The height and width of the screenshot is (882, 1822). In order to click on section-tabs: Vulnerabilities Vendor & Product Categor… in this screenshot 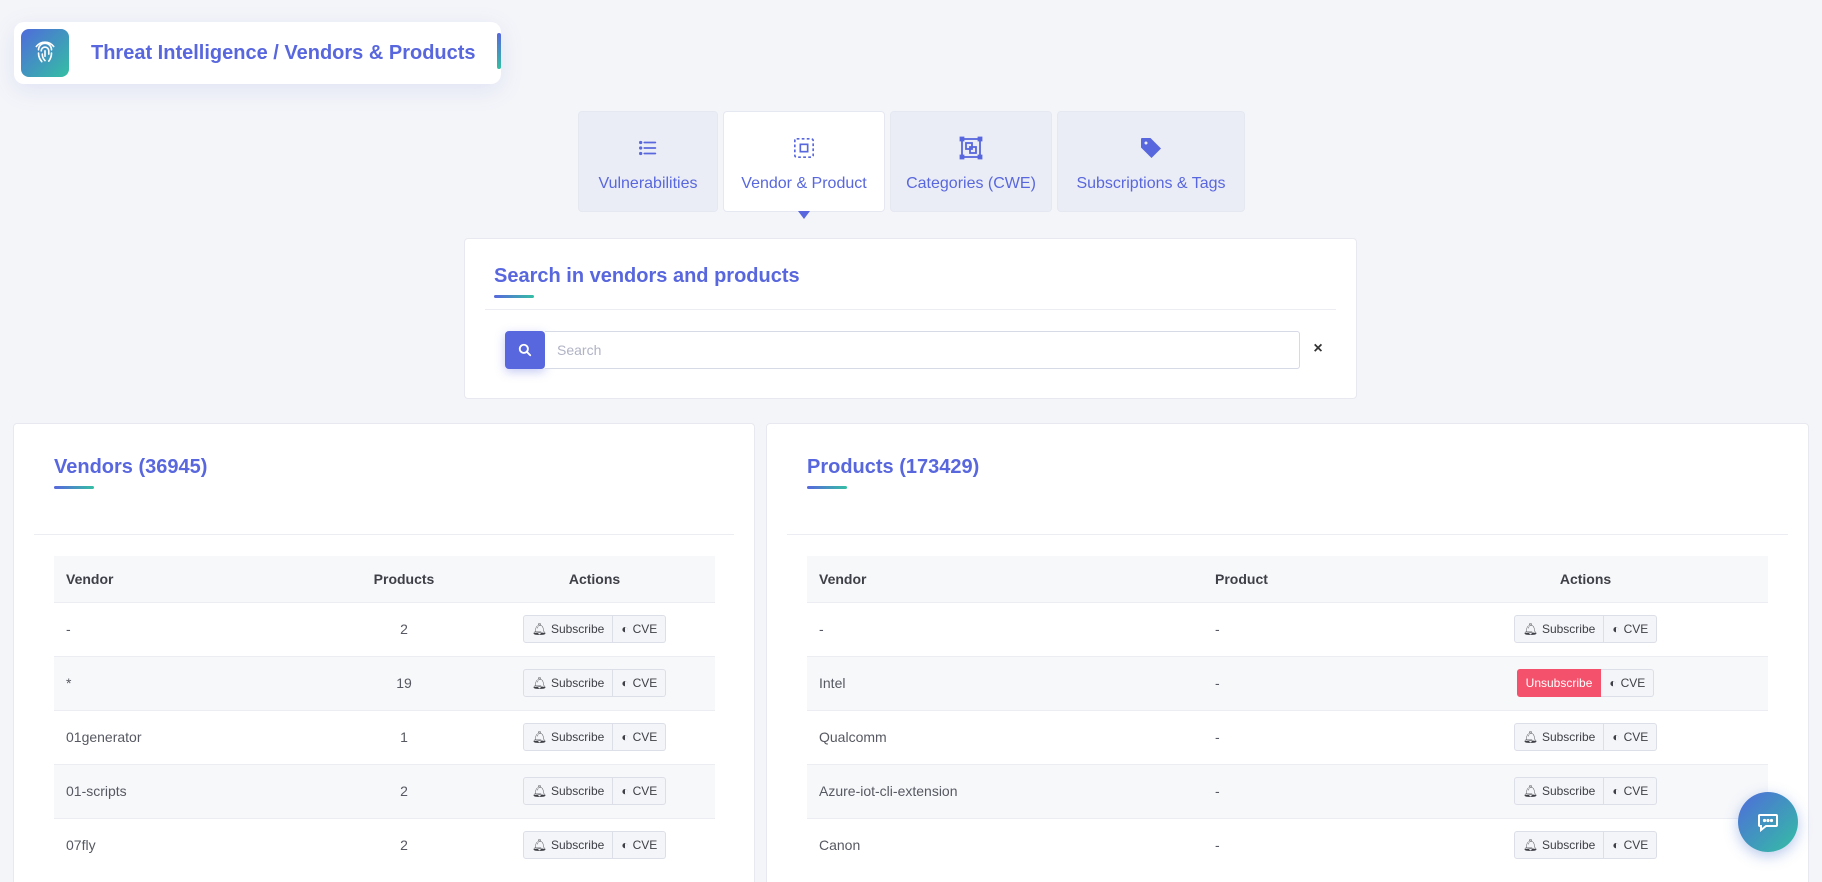, I will do `click(911, 165)`.